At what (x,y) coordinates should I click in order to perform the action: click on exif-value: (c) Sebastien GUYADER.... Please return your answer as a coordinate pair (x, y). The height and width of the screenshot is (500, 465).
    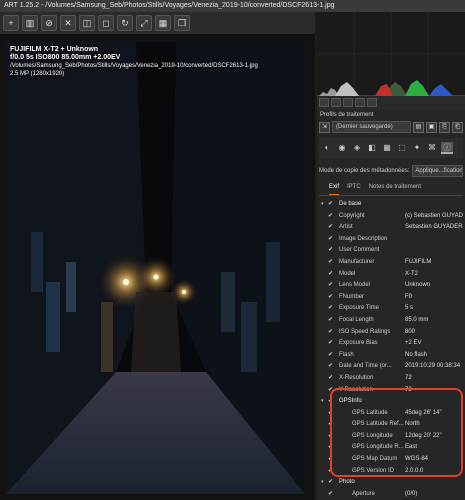
    Looking at the image, I should click on (434, 215).